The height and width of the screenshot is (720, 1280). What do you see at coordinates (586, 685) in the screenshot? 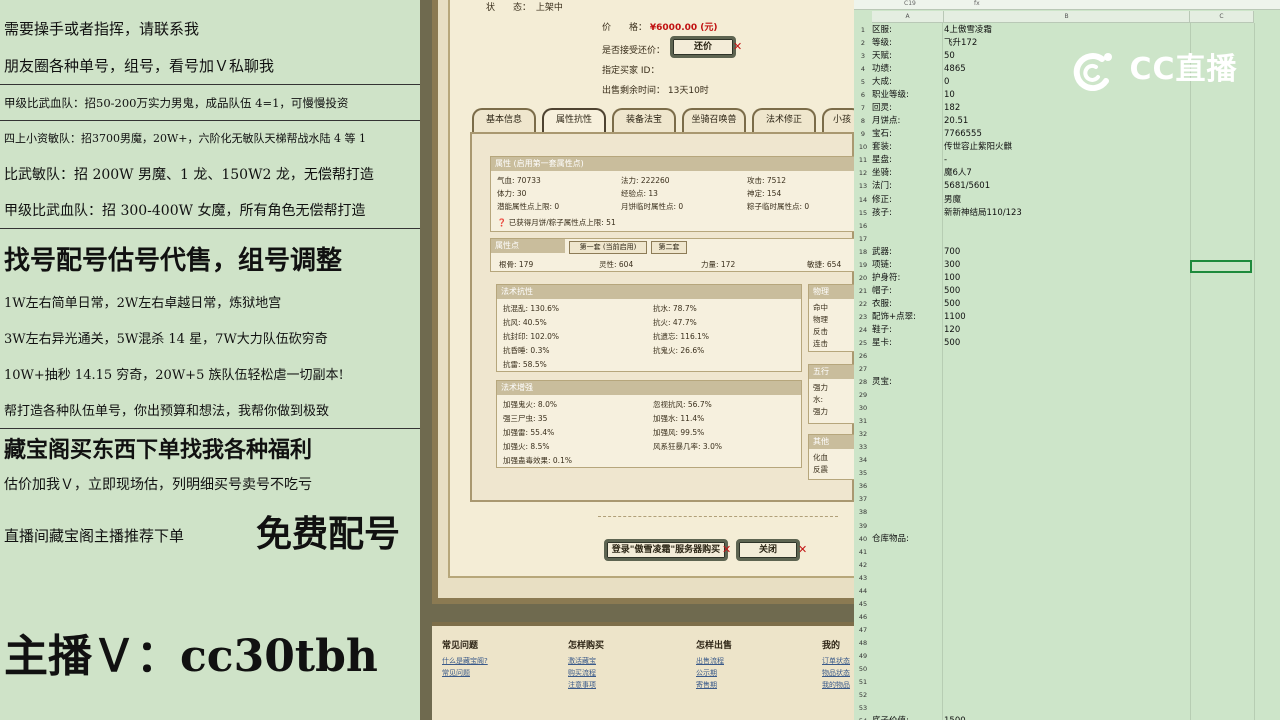
I see `footer-link: 注意事项` at bounding box center [586, 685].